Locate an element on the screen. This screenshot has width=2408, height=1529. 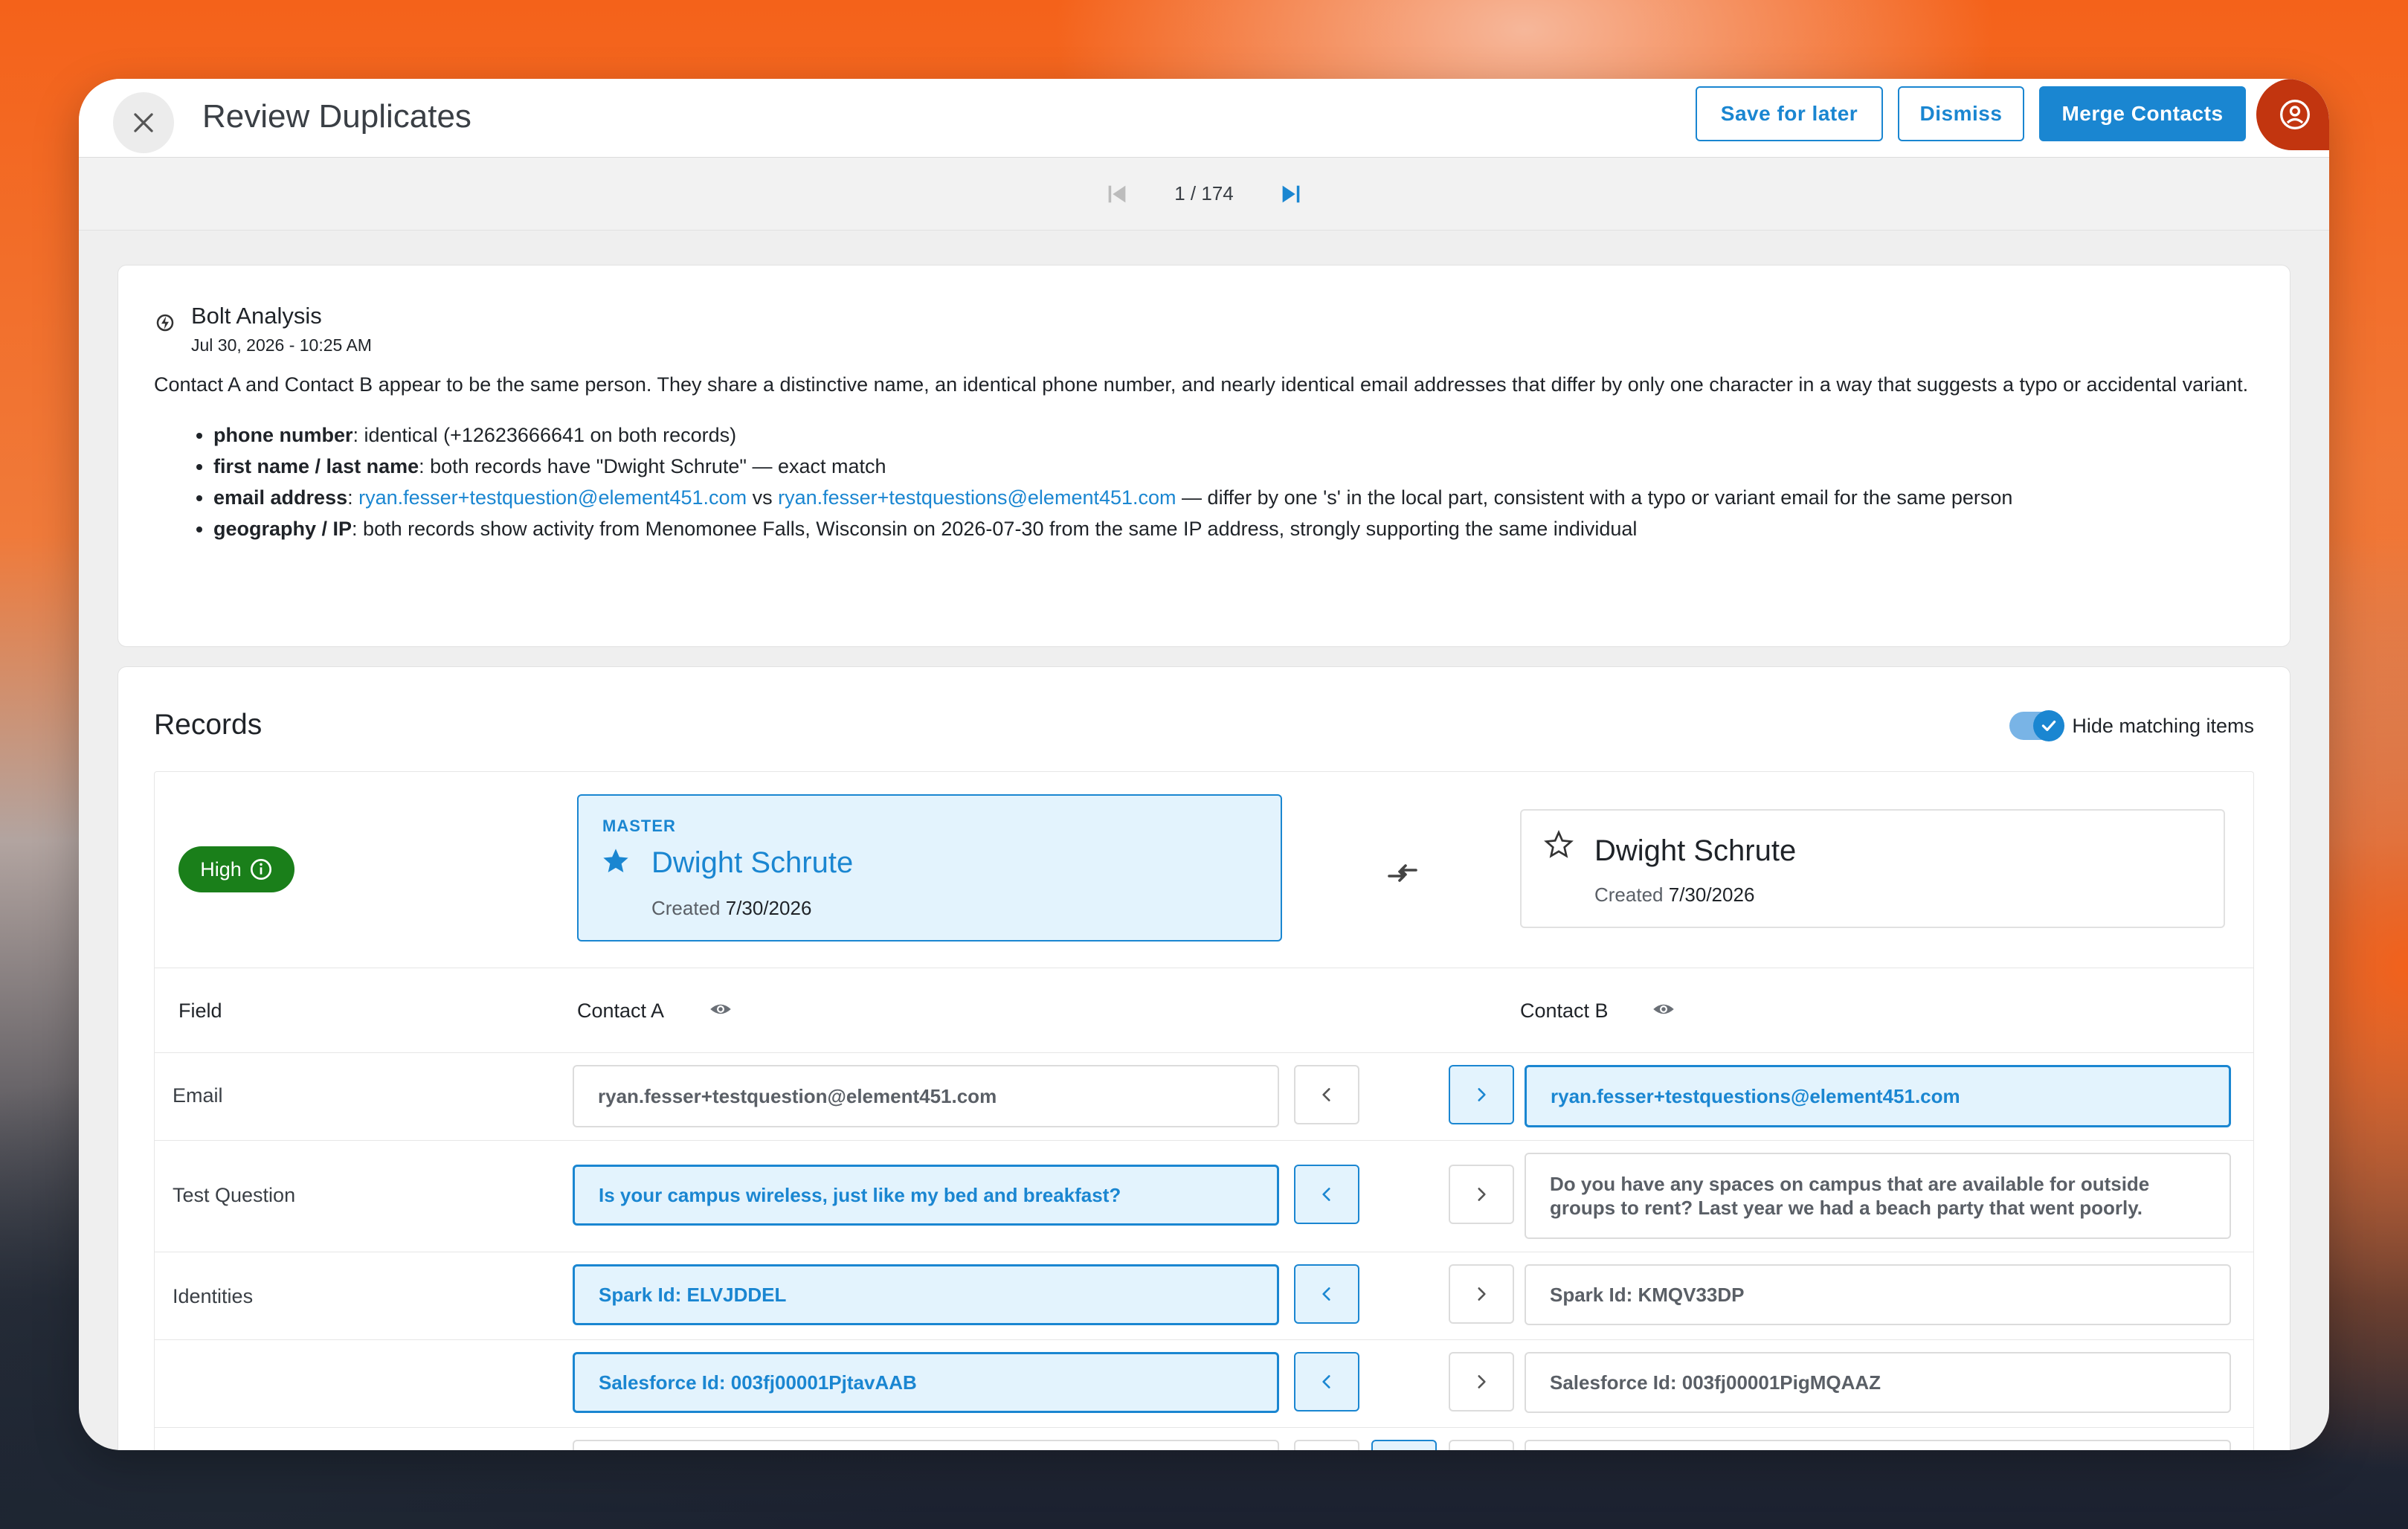
last-page-icon is located at coordinates (1291, 194).